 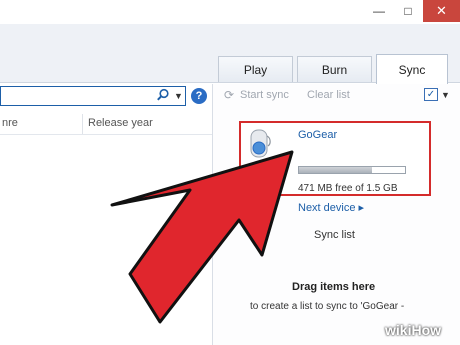 What do you see at coordinates (328, 95) in the screenshot?
I see `clear-list-button: Clear list` at bounding box center [328, 95].